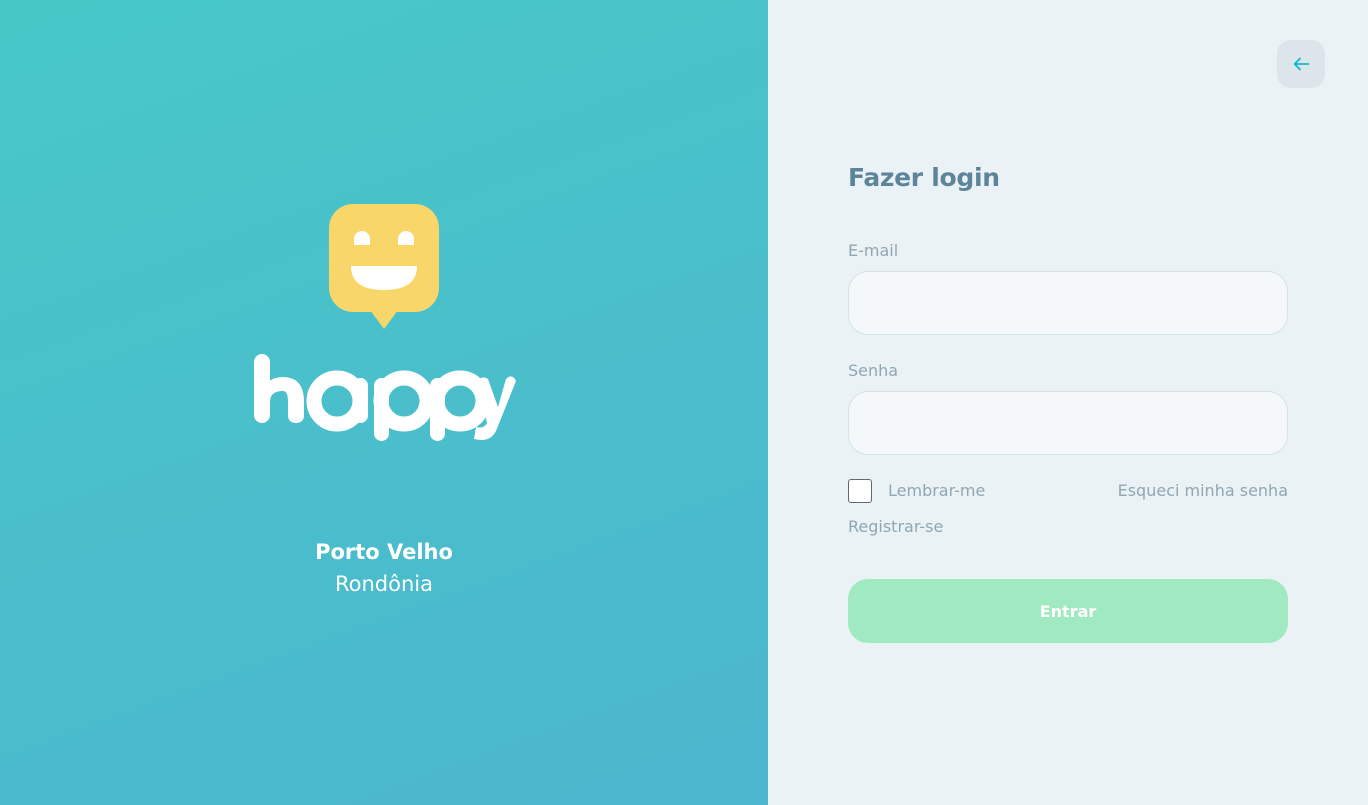 This screenshot has height=805, width=1368. What do you see at coordinates (1068, 611) in the screenshot?
I see `submit-button: Entrar` at bounding box center [1068, 611].